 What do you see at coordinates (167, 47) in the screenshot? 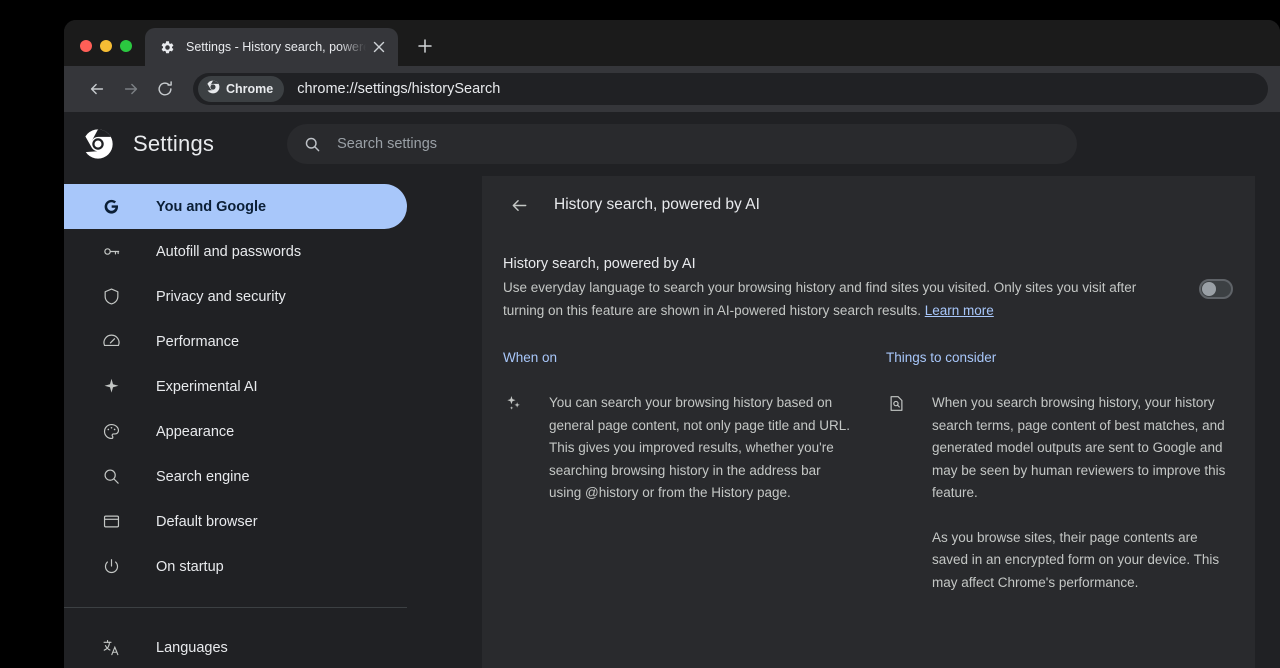
I see `gear-icon` at bounding box center [167, 47].